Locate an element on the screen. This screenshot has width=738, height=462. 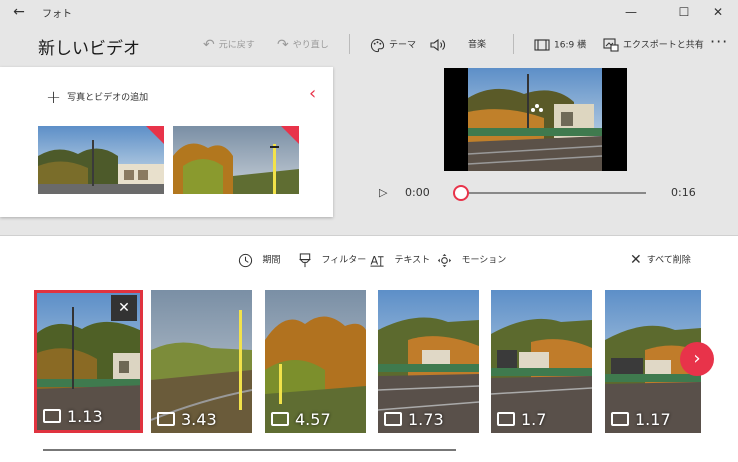
redo-label: やり直し is located at coordinates (310, 45).